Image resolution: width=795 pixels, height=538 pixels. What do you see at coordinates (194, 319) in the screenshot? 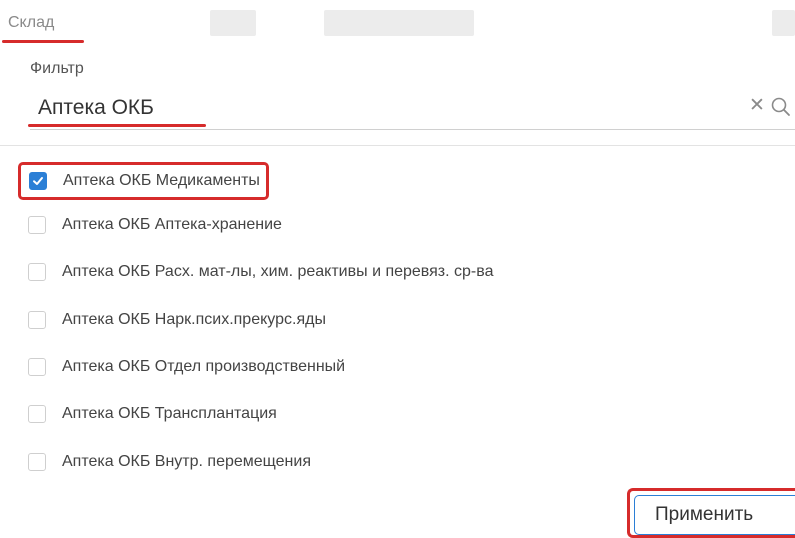
I see `option-label: Аптека ОКБ Нарк.псих.прекурс.яды` at bounding box center [194, 319].